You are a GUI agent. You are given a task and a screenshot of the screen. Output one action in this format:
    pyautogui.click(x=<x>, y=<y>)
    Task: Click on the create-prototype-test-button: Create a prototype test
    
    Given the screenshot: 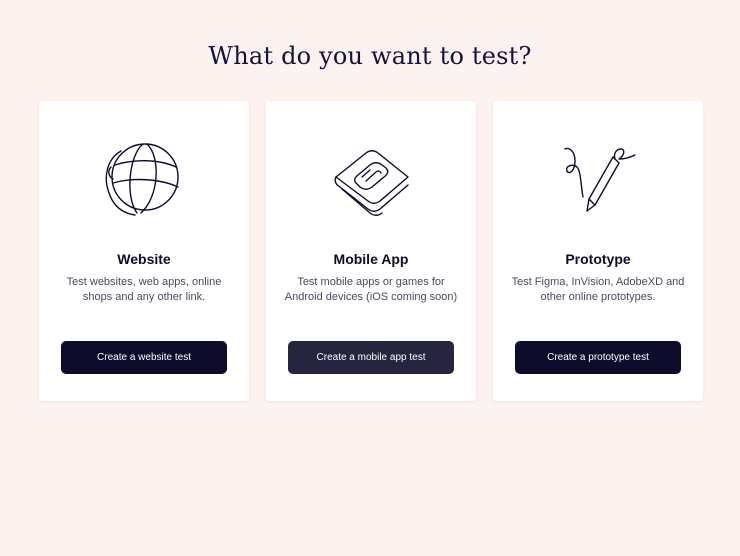 What is the action you would take?
    pyautogui.click(x=598, y=357)
    